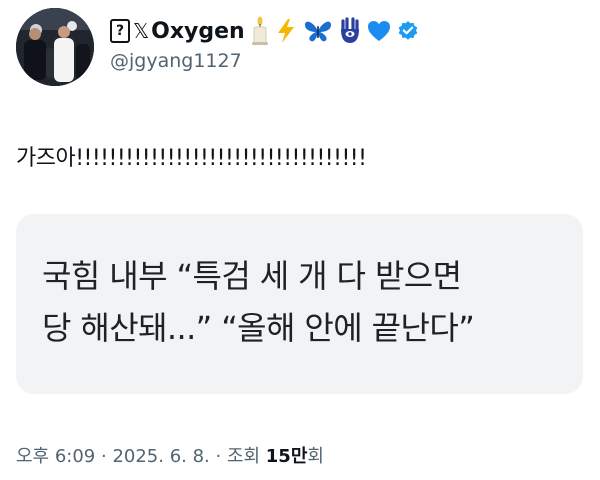 The height and width of the screenshot is (480, 600). Describe the element at coordinates (191, 158) in the screenshot. I see `tweet-text: 가즈아!!!!!!!!!!!!!!!!!!!!!!!!!!!!!!!!!!!` at that location.